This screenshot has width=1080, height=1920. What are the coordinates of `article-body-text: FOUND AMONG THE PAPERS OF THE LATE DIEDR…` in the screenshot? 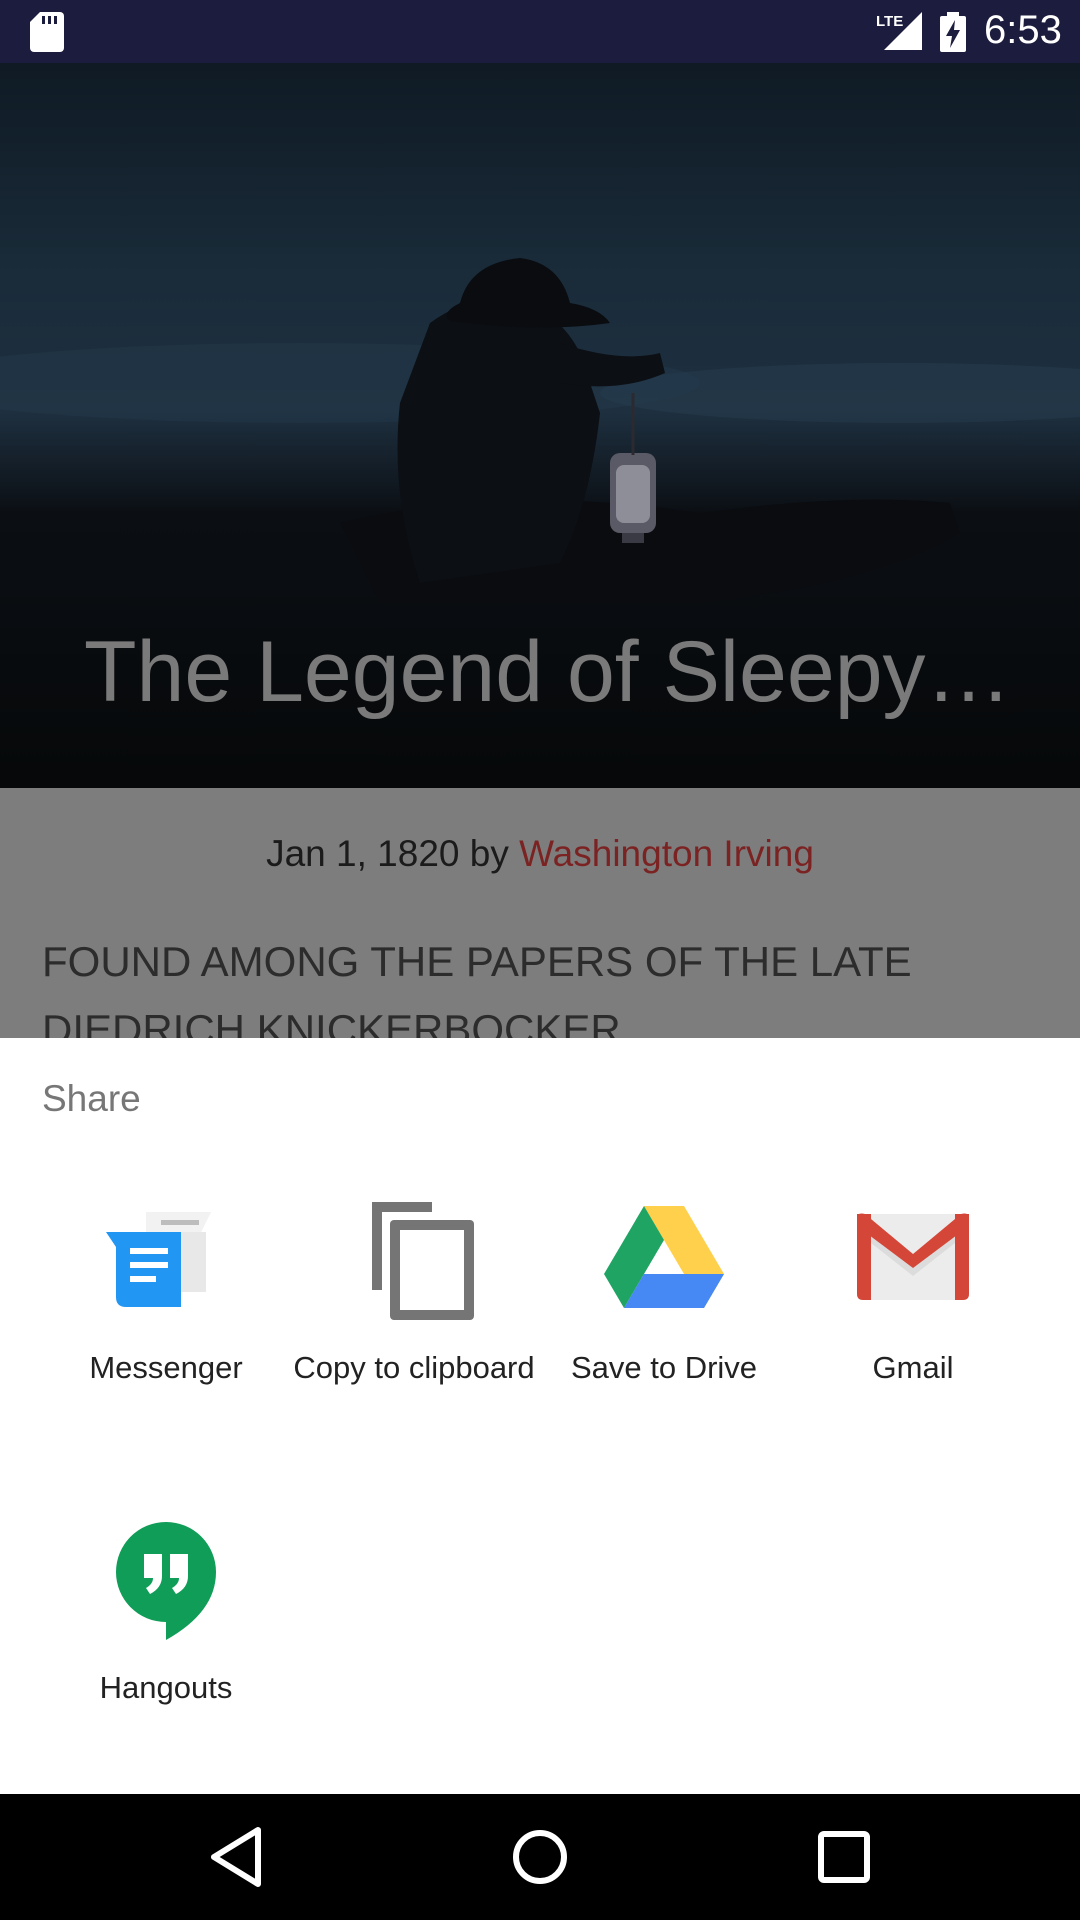 It's located at (477, 988).